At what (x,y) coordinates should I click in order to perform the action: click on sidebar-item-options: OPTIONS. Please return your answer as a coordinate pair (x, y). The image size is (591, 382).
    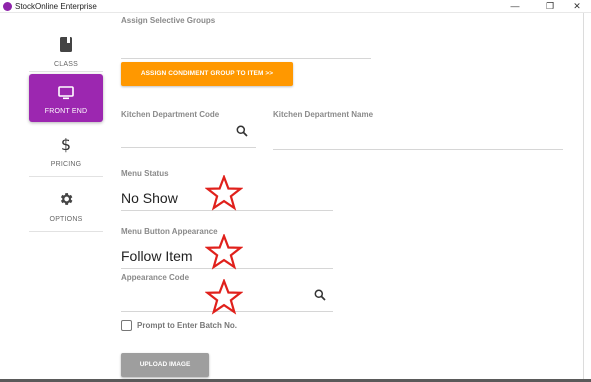
    Looking at the image, I should click on (66, 205).